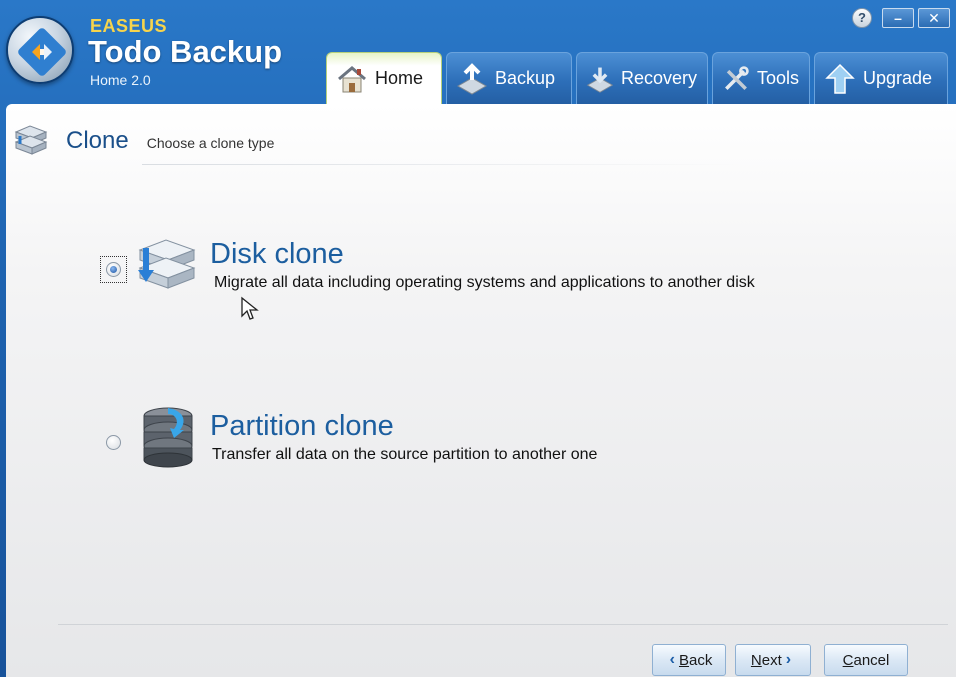 The width and height of the screenshot is (956, 677). What do you see at coordinates (277, 254) in the screenshot?
I see `disk-clone-title: Disk clone` at bounding box center [277, 254].